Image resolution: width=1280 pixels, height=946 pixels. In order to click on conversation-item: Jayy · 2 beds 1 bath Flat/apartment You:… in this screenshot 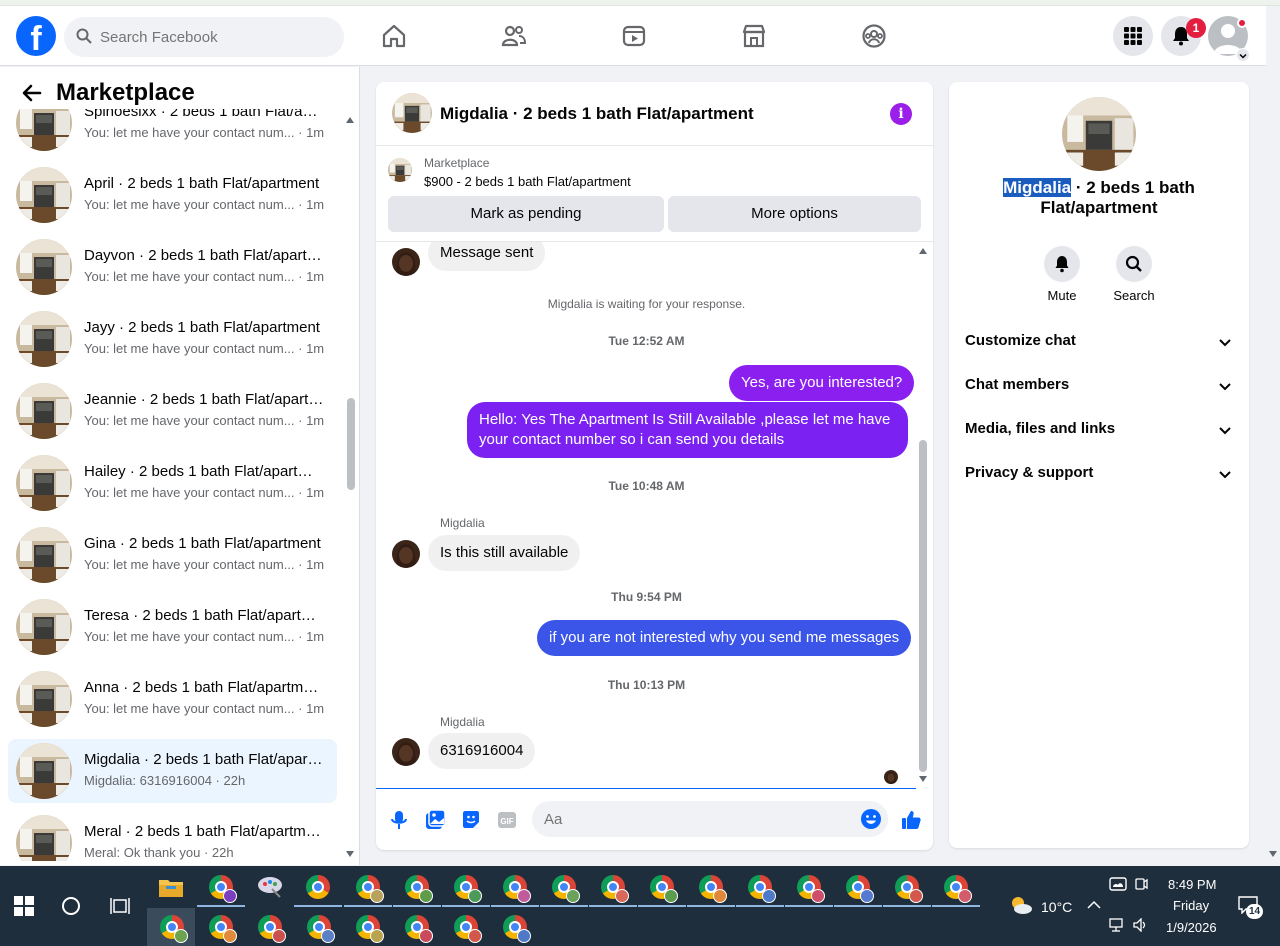, I will do `click(172, 339)`.